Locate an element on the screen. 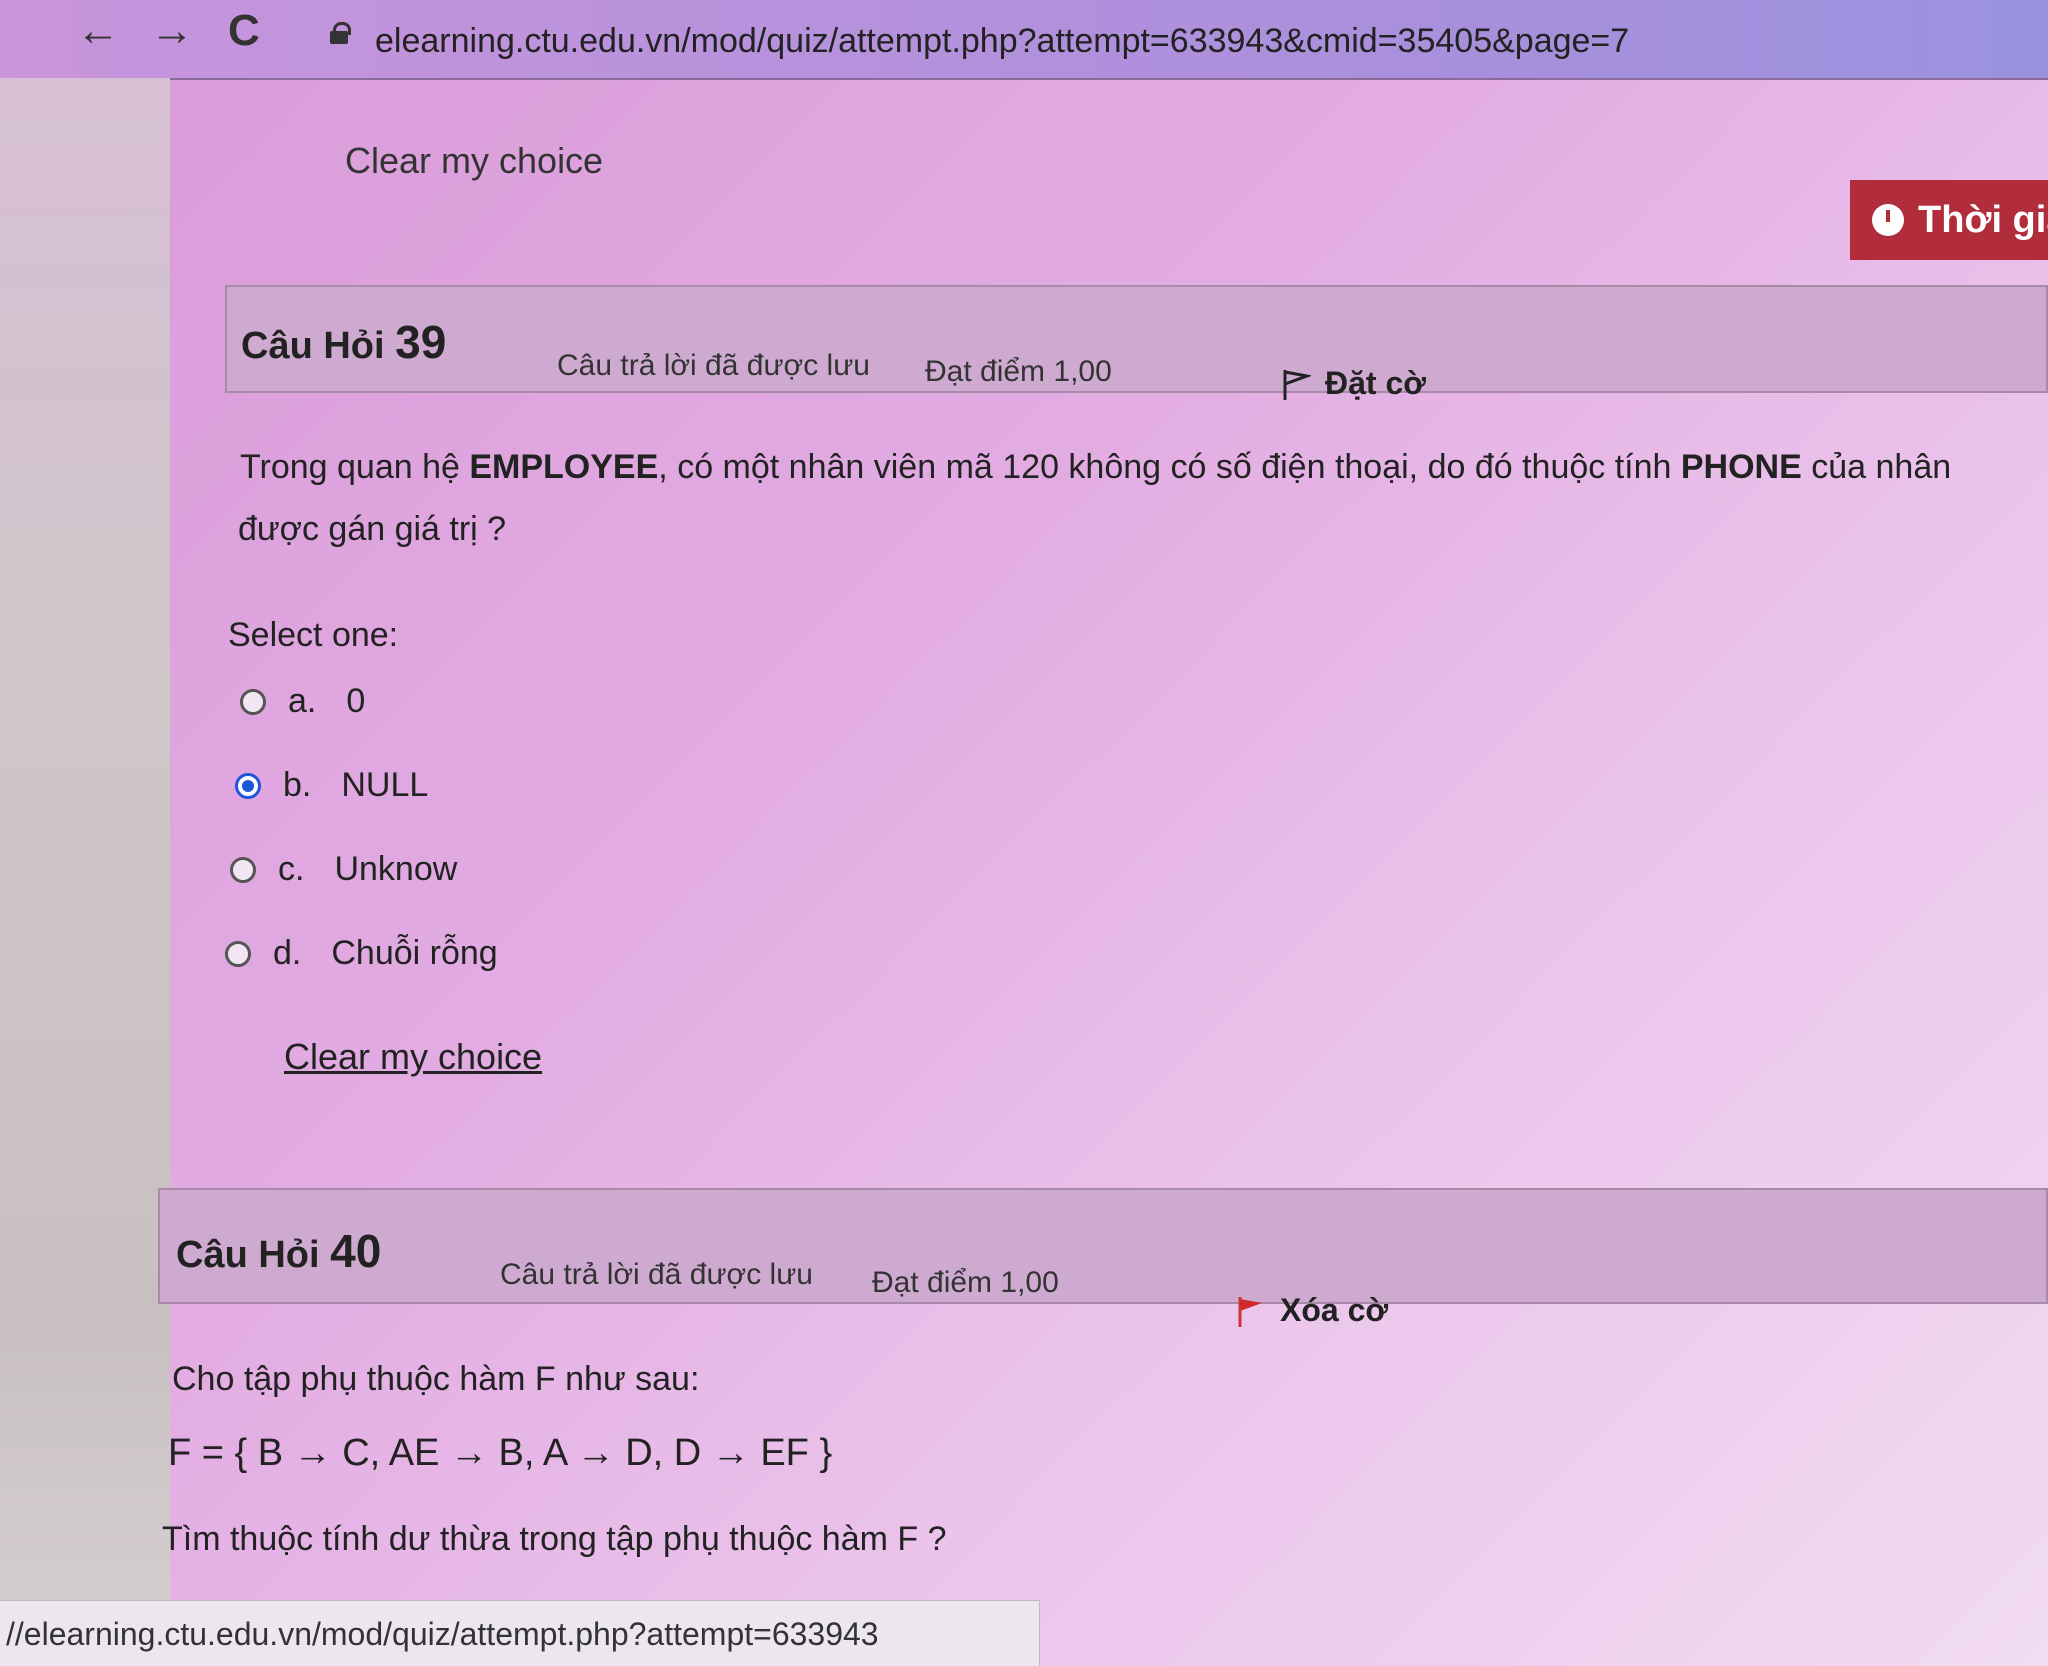 This screenshot has width=2048, height=1666. reload-icon: C is located at coordinates (244, 31).